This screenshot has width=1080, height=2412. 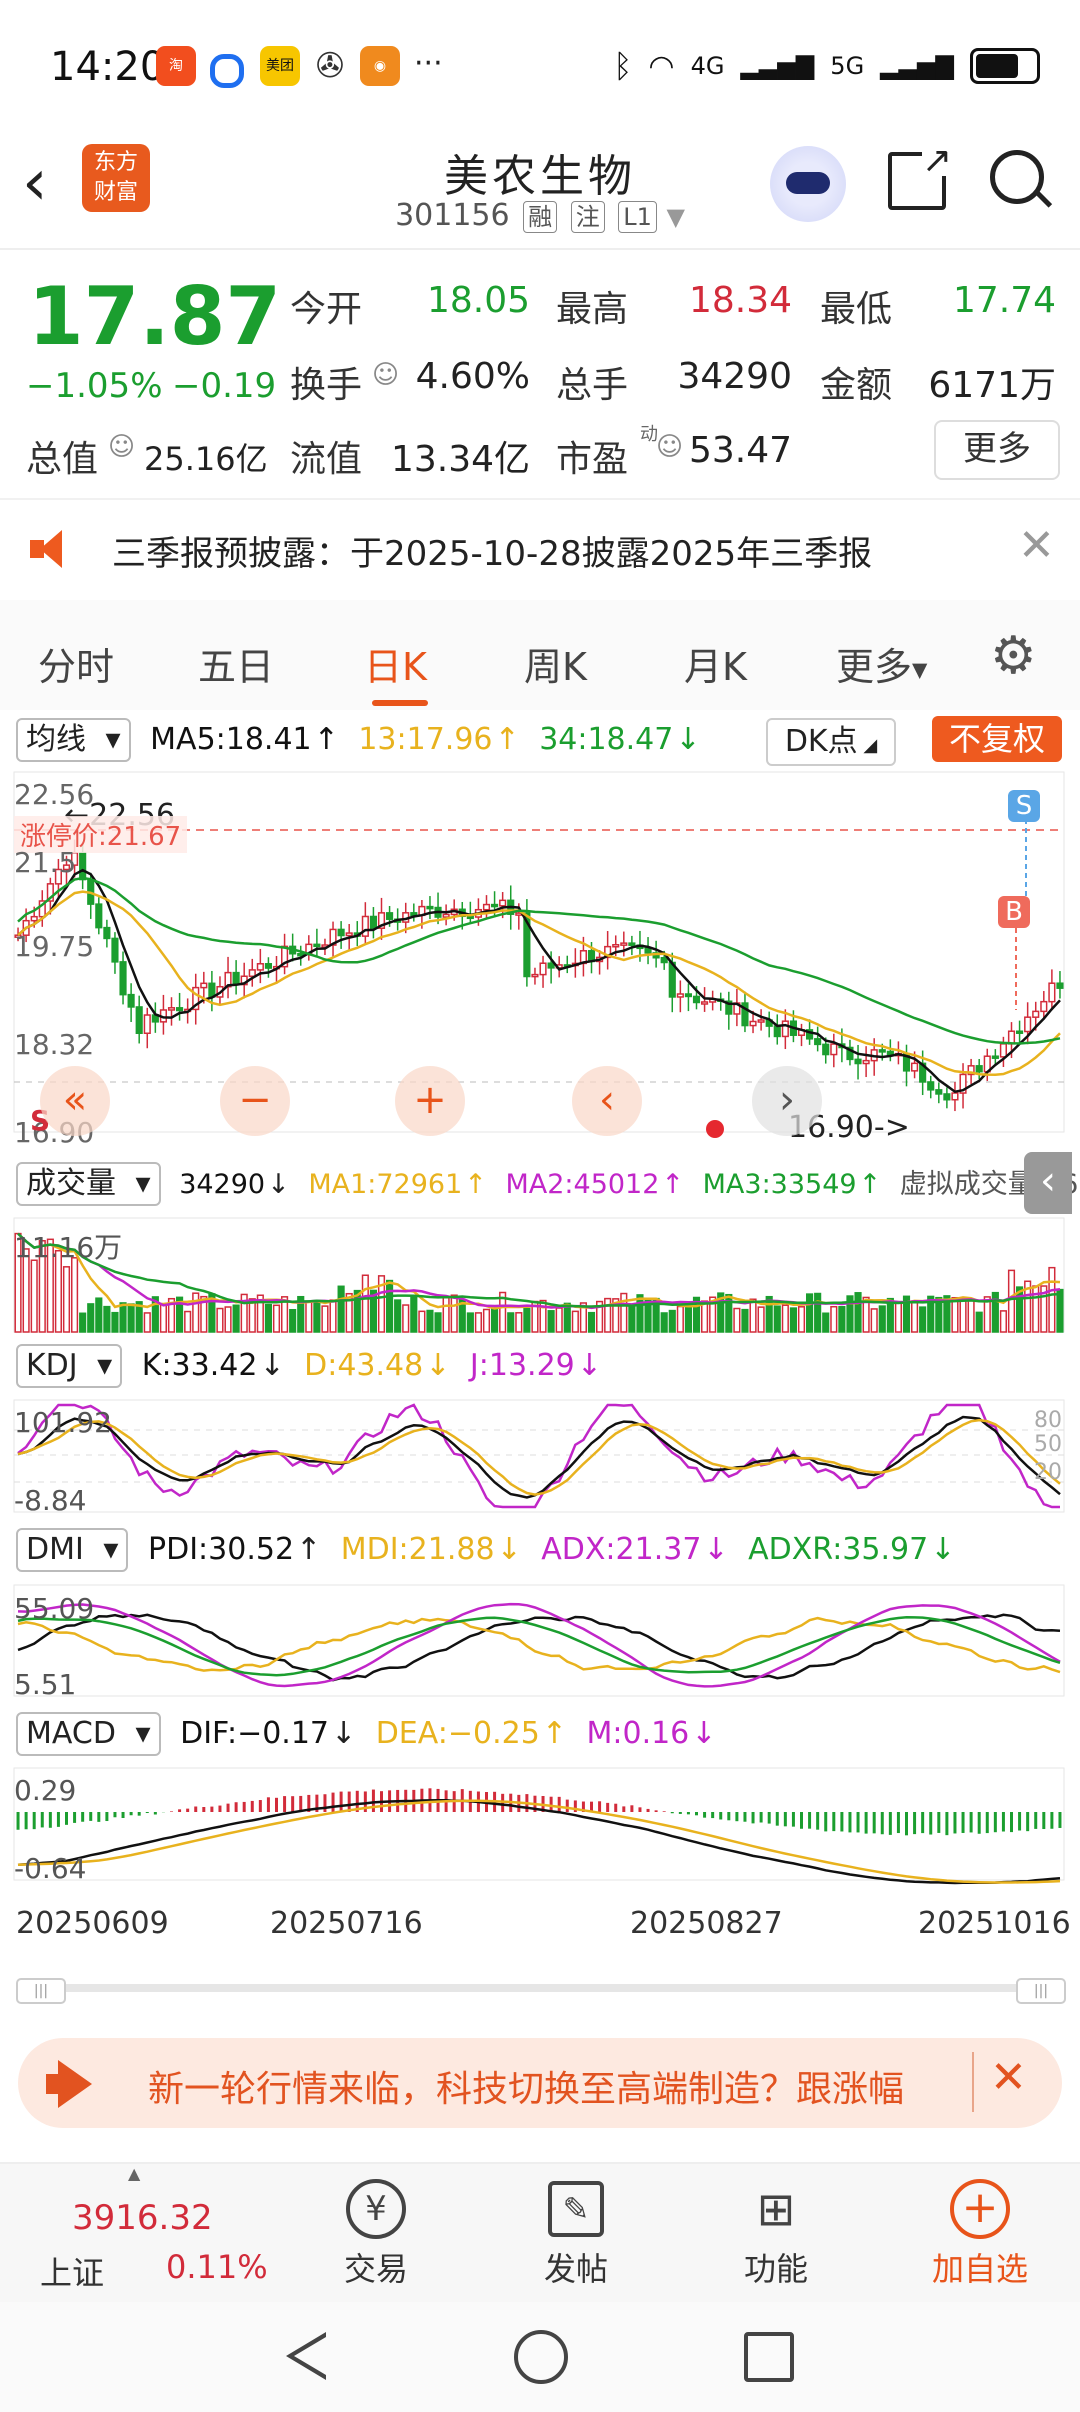 What do you see at coordinates (917, 66) in the screenshot?
I see `signal-icon-2: ▂▃▅▇` at bounding box center [917, 66].